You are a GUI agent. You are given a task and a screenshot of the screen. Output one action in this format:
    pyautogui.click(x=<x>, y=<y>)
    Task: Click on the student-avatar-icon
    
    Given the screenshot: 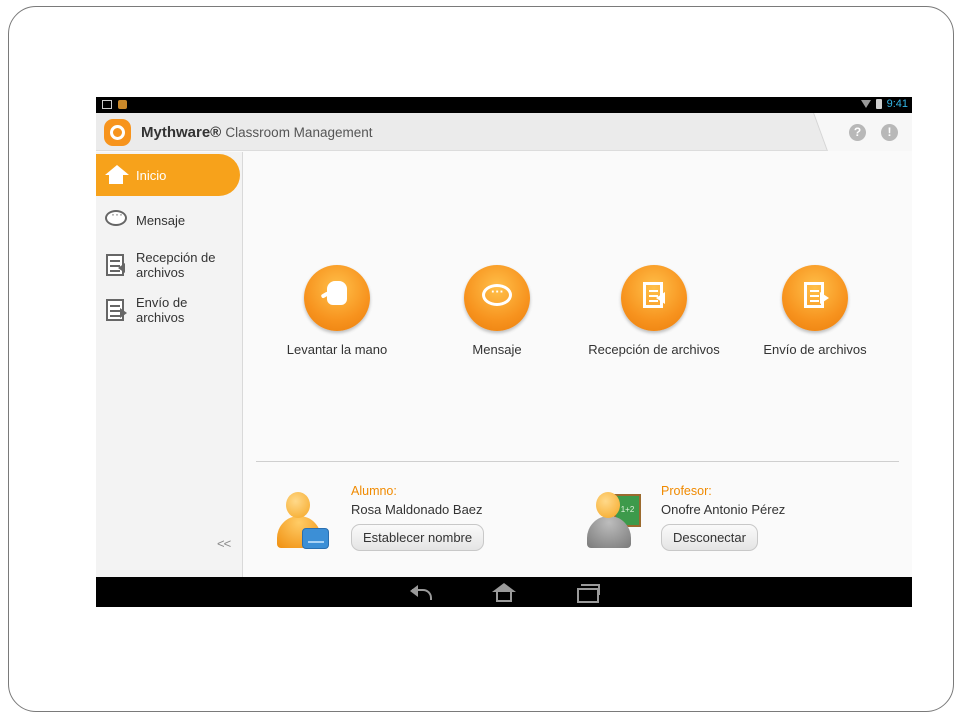 What is the action you would take?
    pyautogui.click(x=303, y=520)
    